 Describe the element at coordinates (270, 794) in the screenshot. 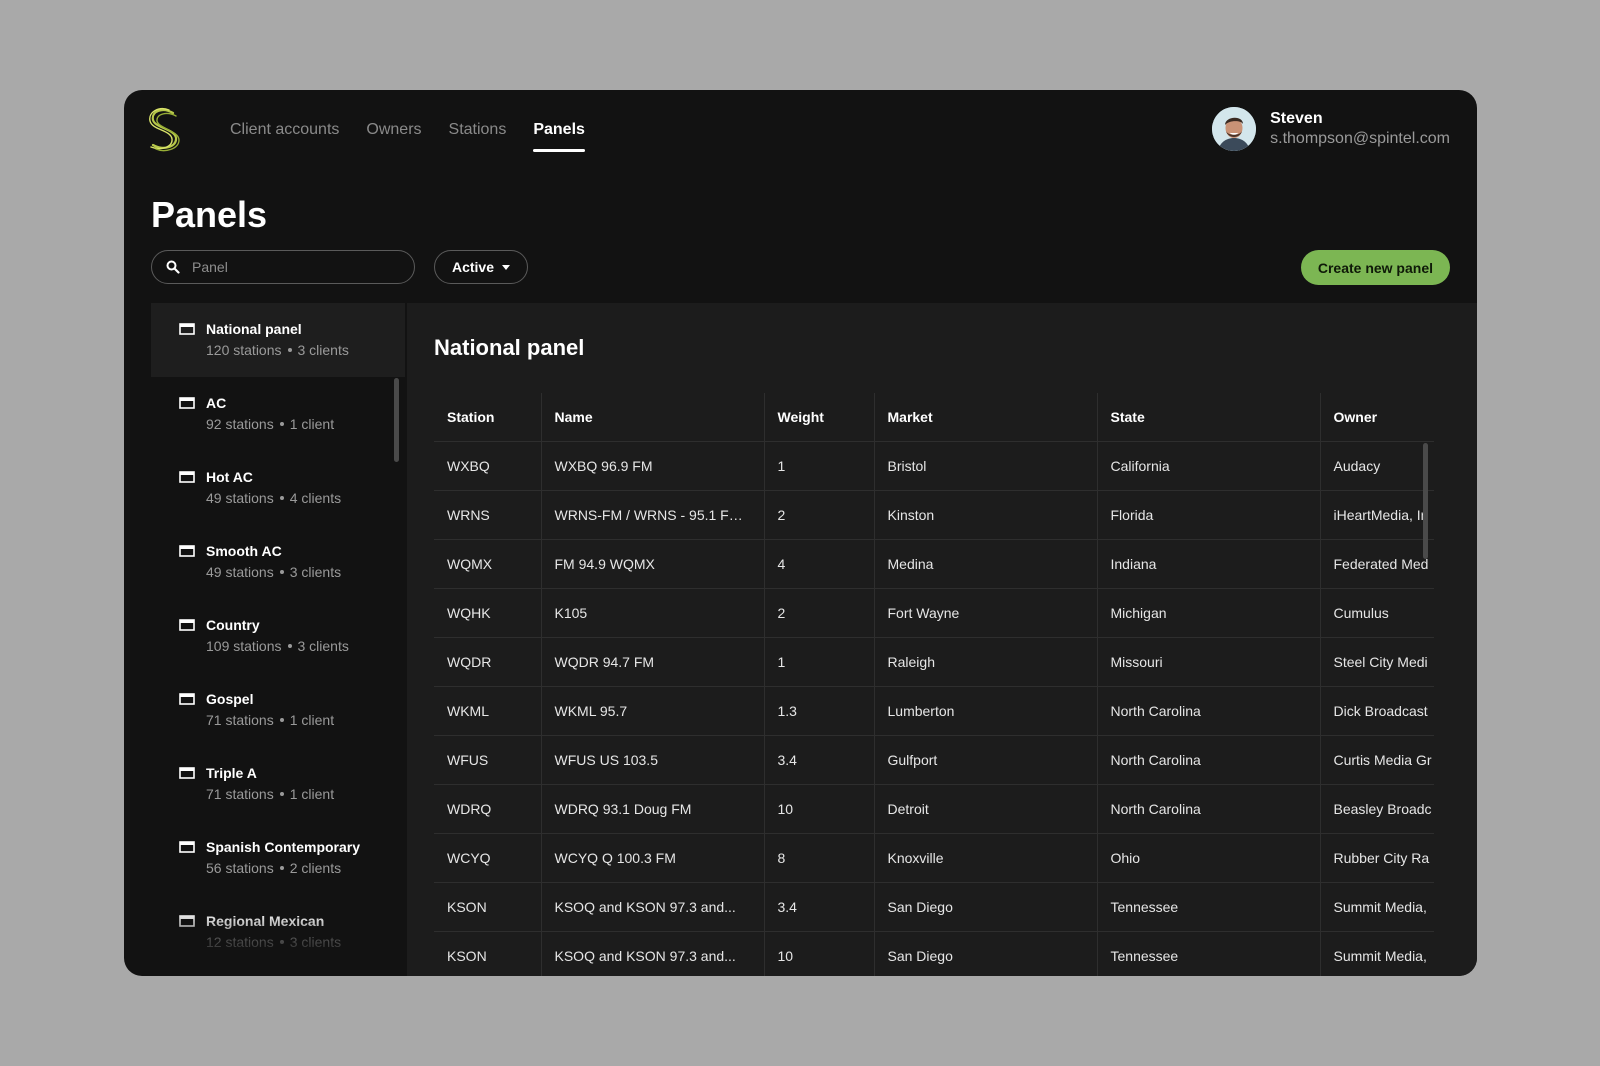

I see `panel-meta: 71 stations 1 client` at that location.